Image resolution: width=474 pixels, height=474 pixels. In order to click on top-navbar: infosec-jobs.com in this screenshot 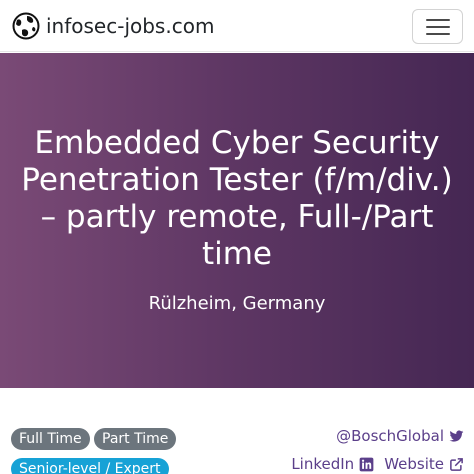, I will do `click(237, 26)`.